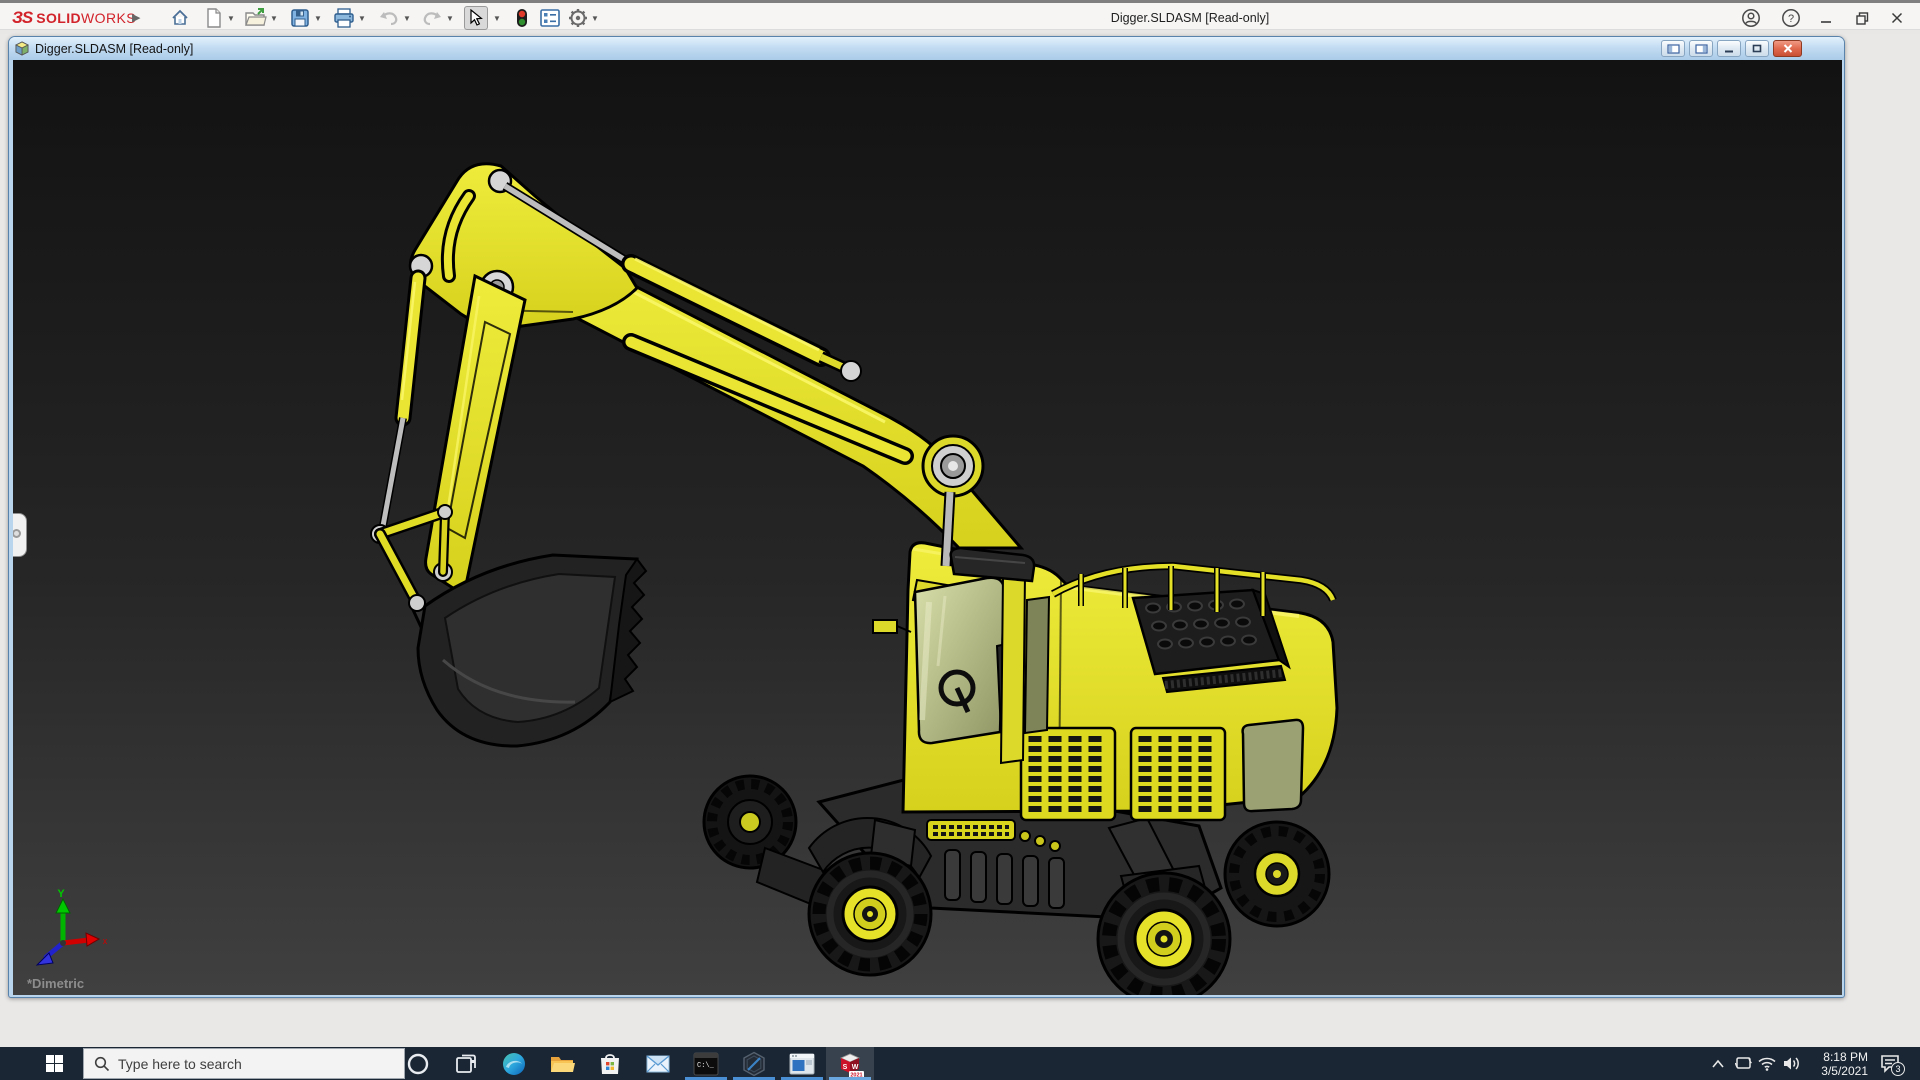 The width and height of the screenshot is (1920, 1080). What do you see at coordinates (1164, 933) in the screenshot?
I see `wheel-front-right` at bounding box center [1164, 933].